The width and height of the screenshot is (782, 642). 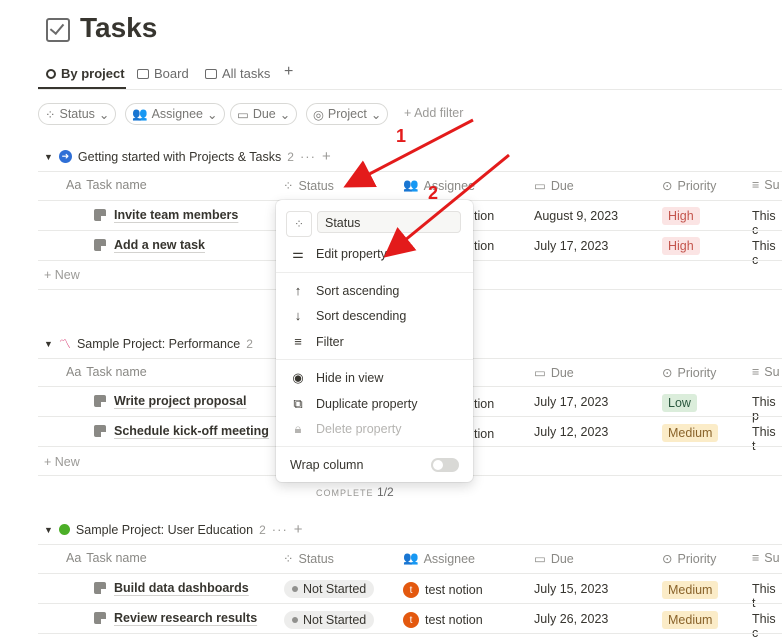 I want to click on annotation-arrows, so click(x=426, y=188).